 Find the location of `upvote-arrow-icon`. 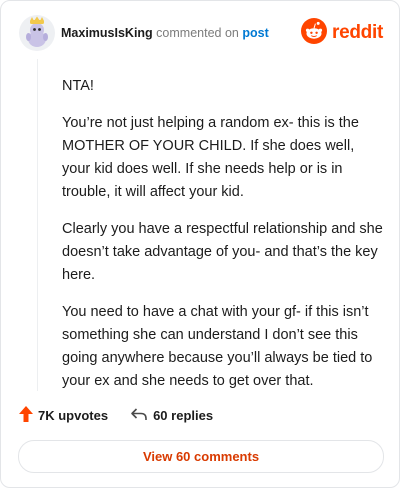

upvote-arrow-icon is located at coordinates (28, 415).